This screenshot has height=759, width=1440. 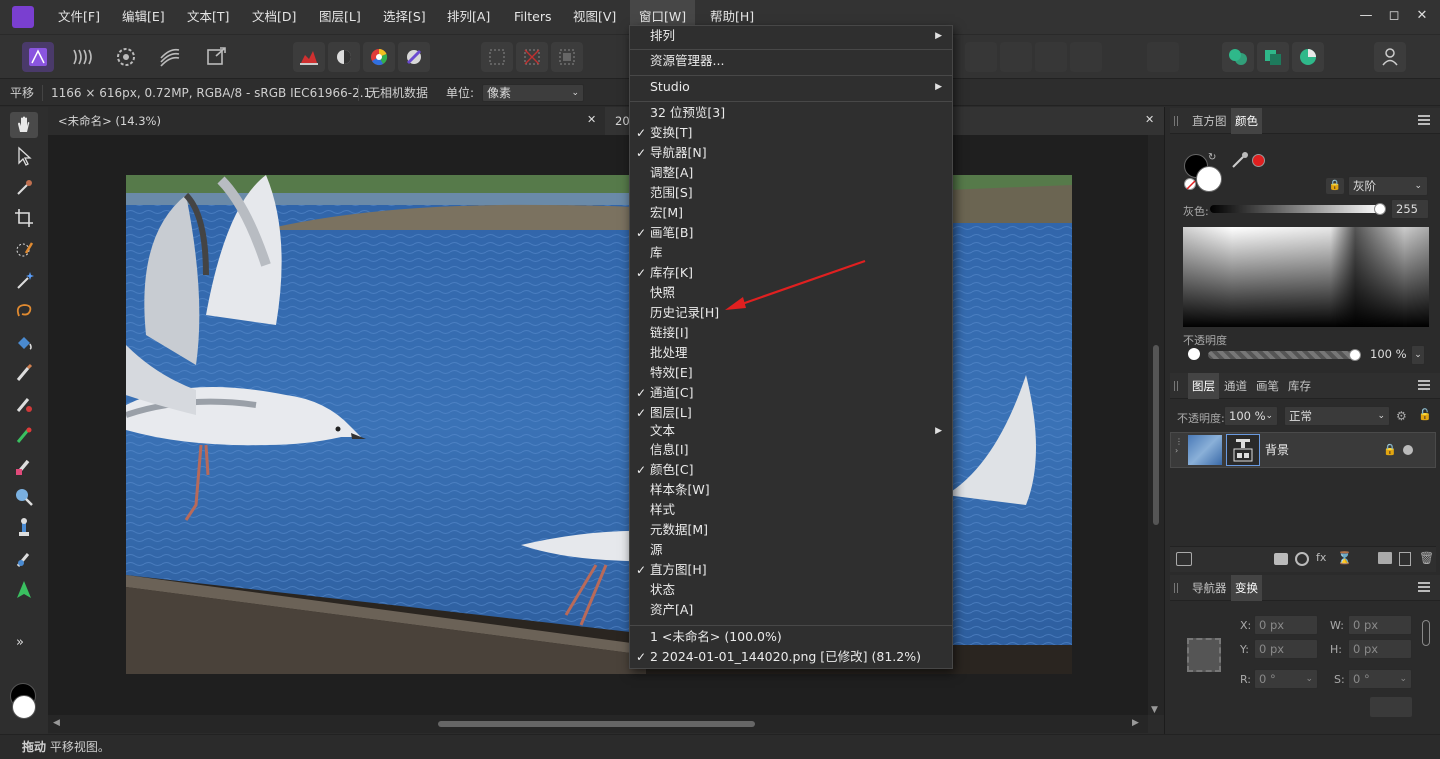 What do you see at coordinates (208, 17) in the screenshot?
I see `menu-text: 文本[T]` at bounding box center [208, 17].